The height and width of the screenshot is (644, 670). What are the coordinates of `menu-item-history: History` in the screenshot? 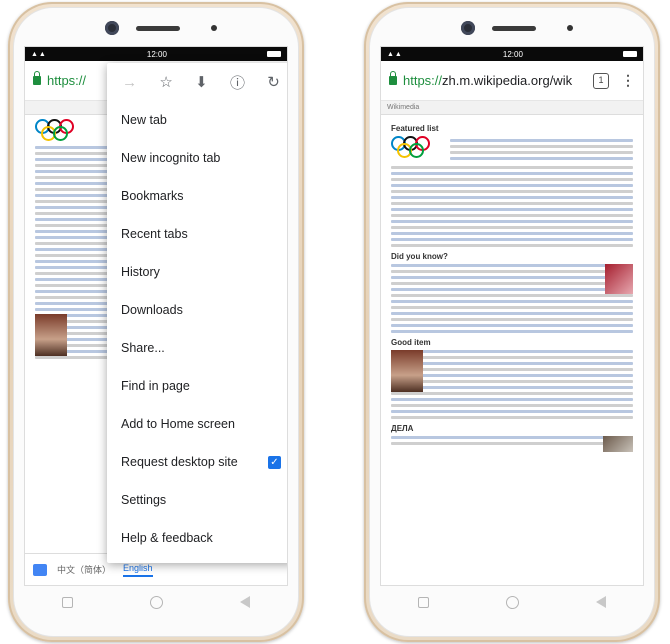 It's located at (197, 272).